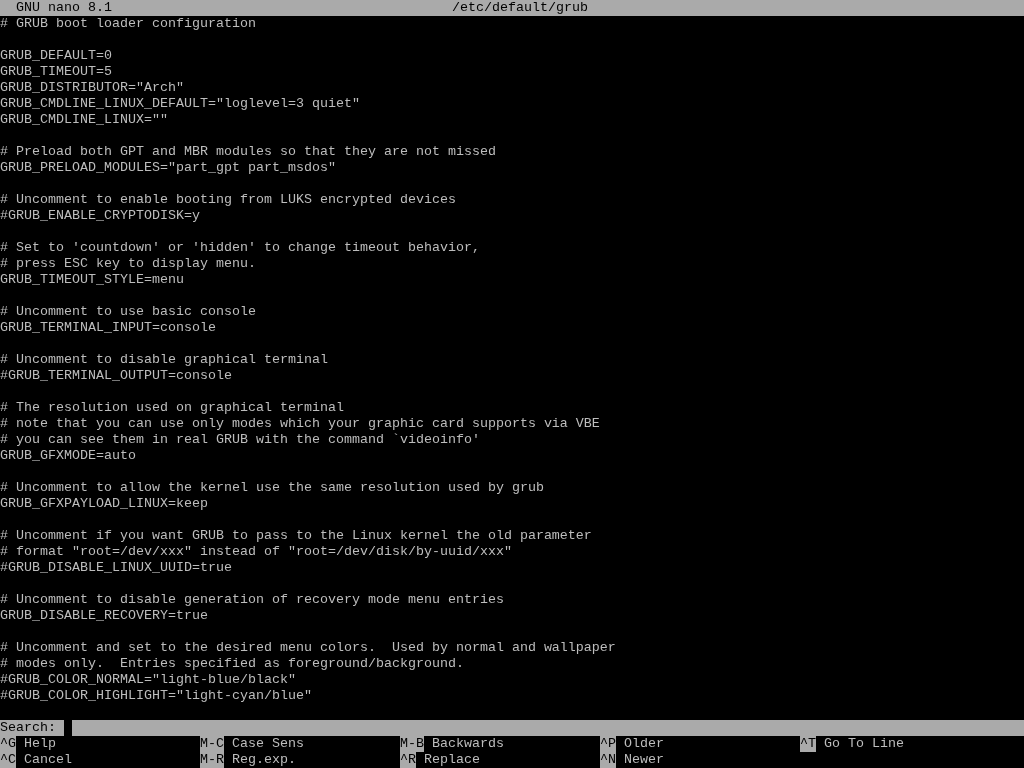 Image resolution: width=1024 pixels, height=768 pixels. What do you see at coordinates (808, 744) in the screenshot?
I see `shortcut-key: ^T` at bounding box center [808, 744].